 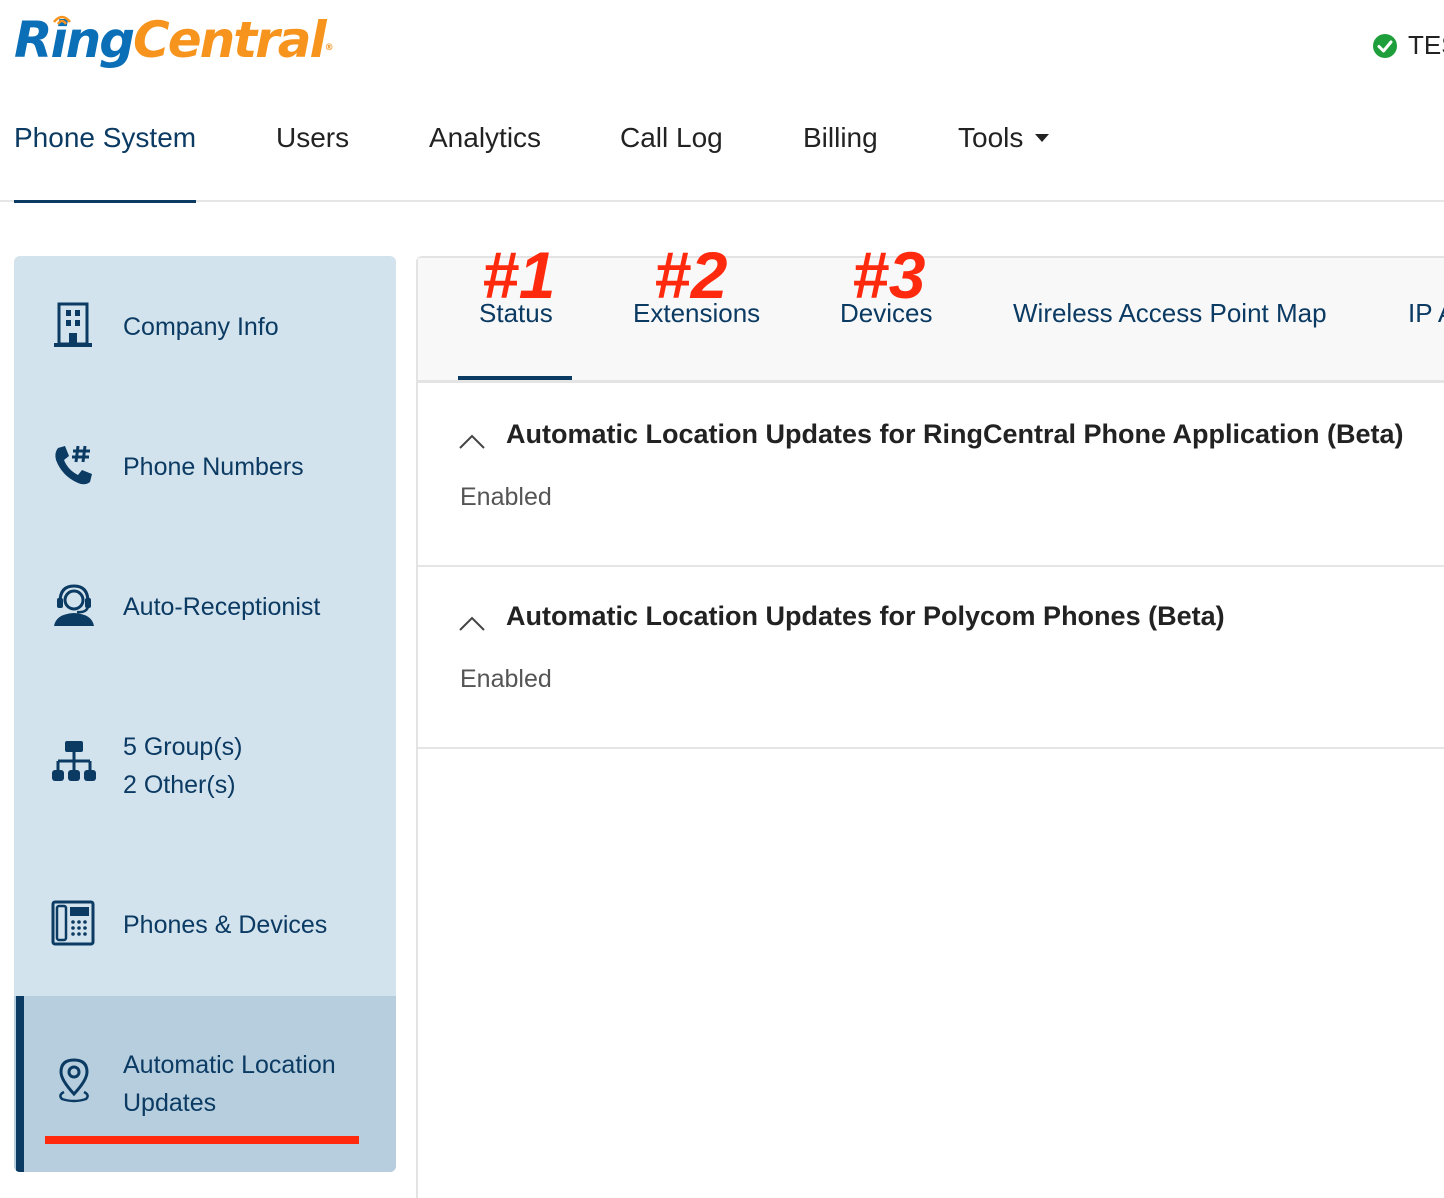 I want to click on active-indicator-bar, so click(x=20, y=1084).